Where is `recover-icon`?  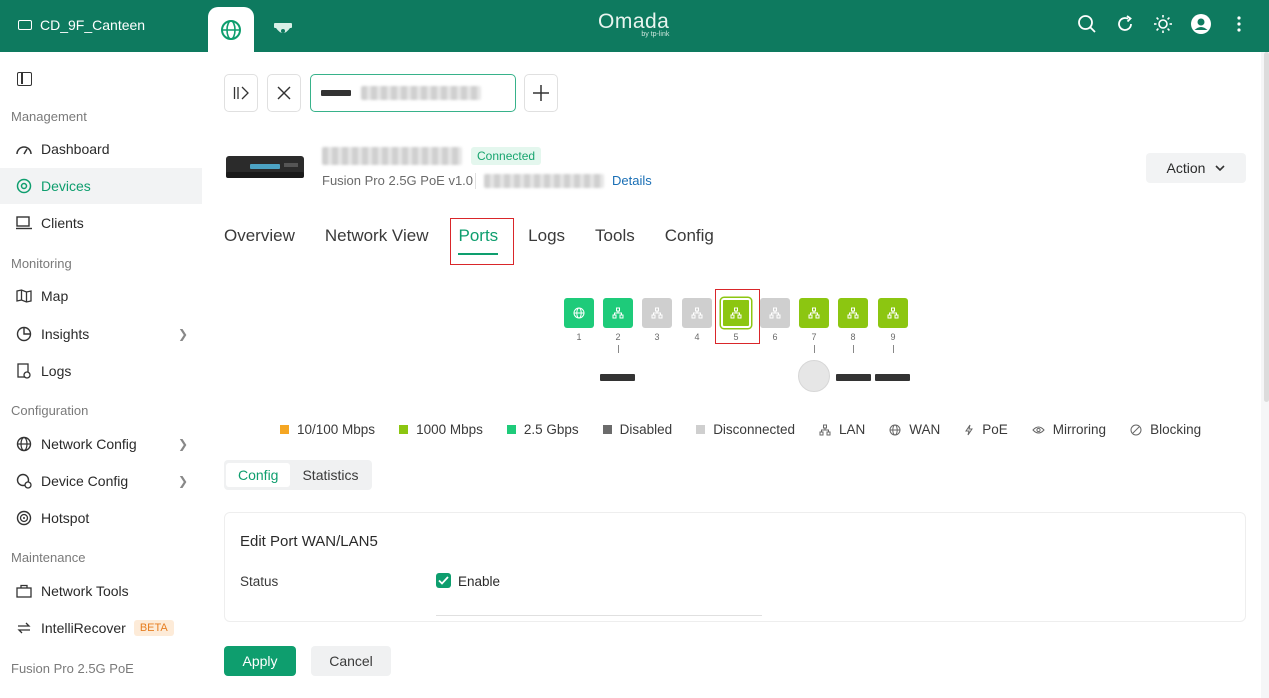 recover-icon is located at coordinates (24, 628).